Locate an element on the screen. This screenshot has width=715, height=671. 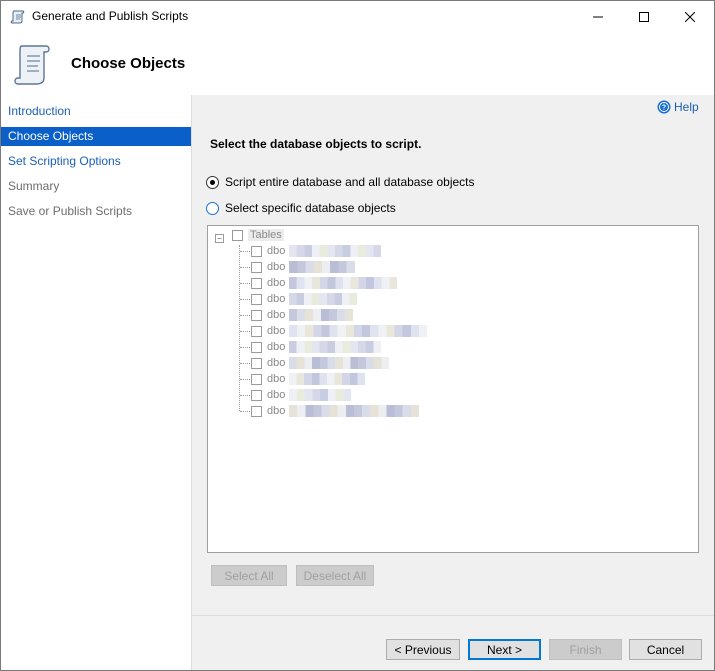
tree-root-label: Tables is located at coordinates (266, 235).